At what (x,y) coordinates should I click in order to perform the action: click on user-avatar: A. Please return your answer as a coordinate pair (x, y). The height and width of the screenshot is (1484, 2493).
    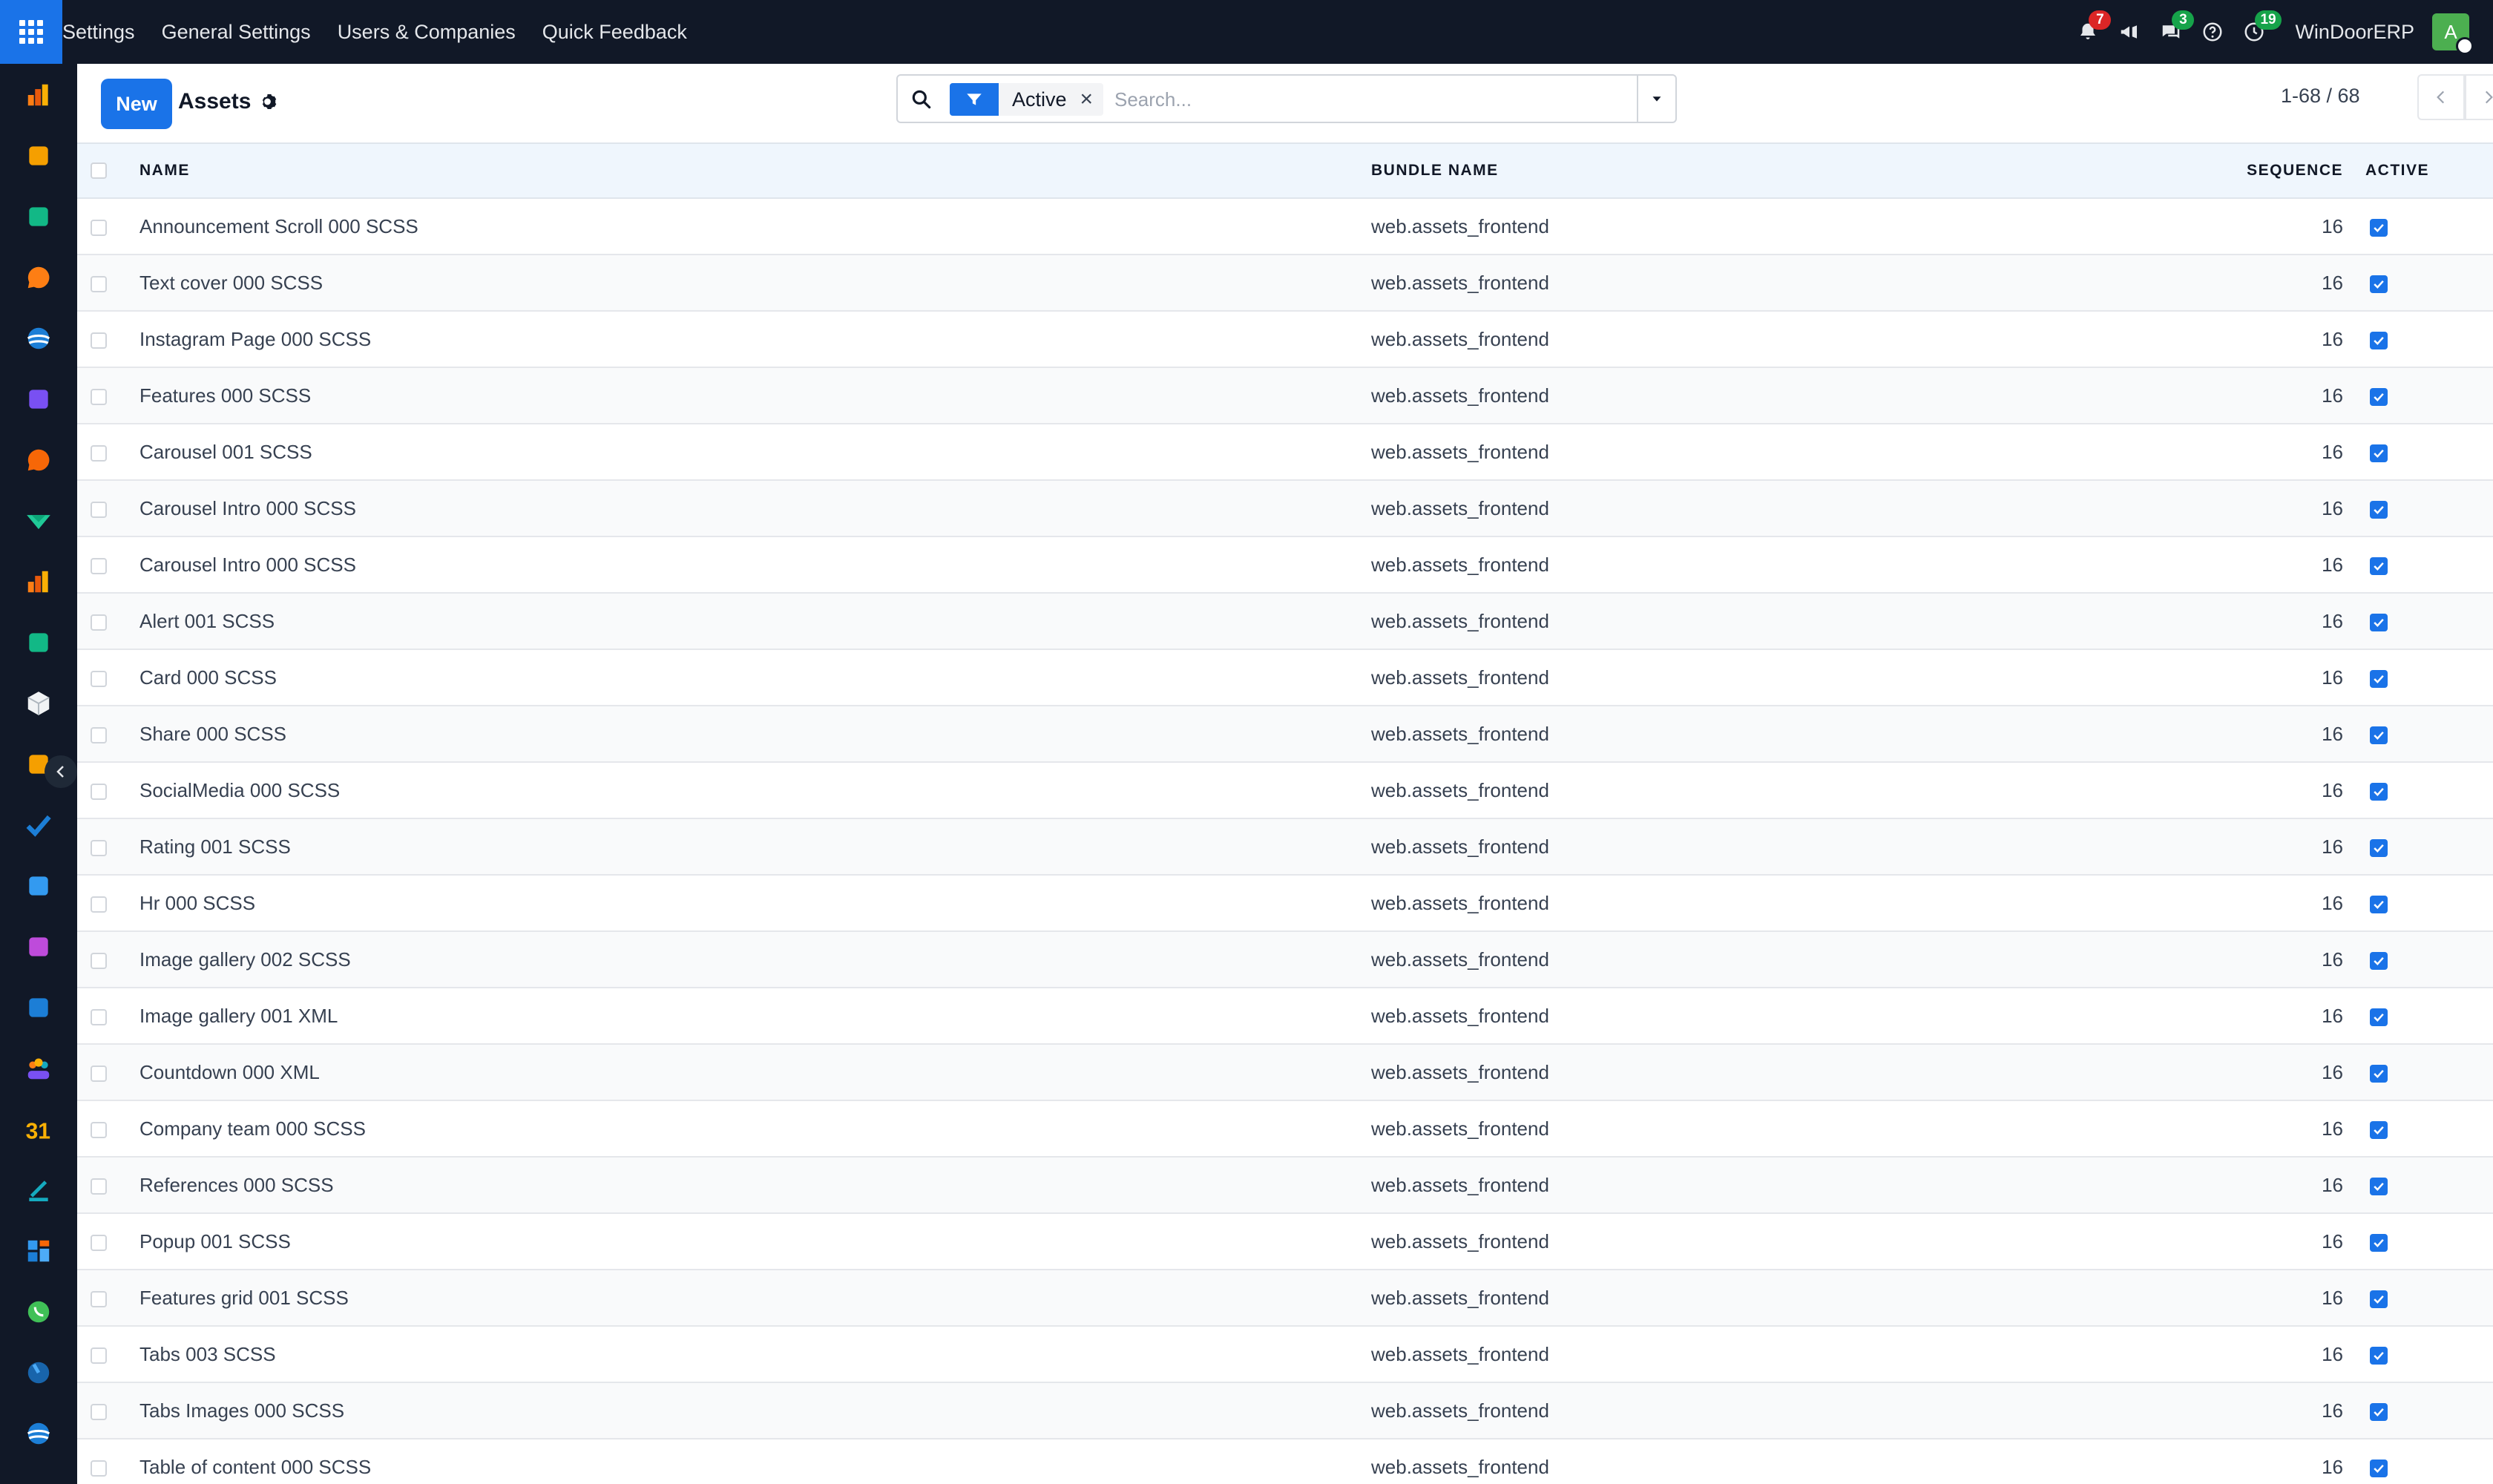
    Looking at the image, I should click on (2453, 34).